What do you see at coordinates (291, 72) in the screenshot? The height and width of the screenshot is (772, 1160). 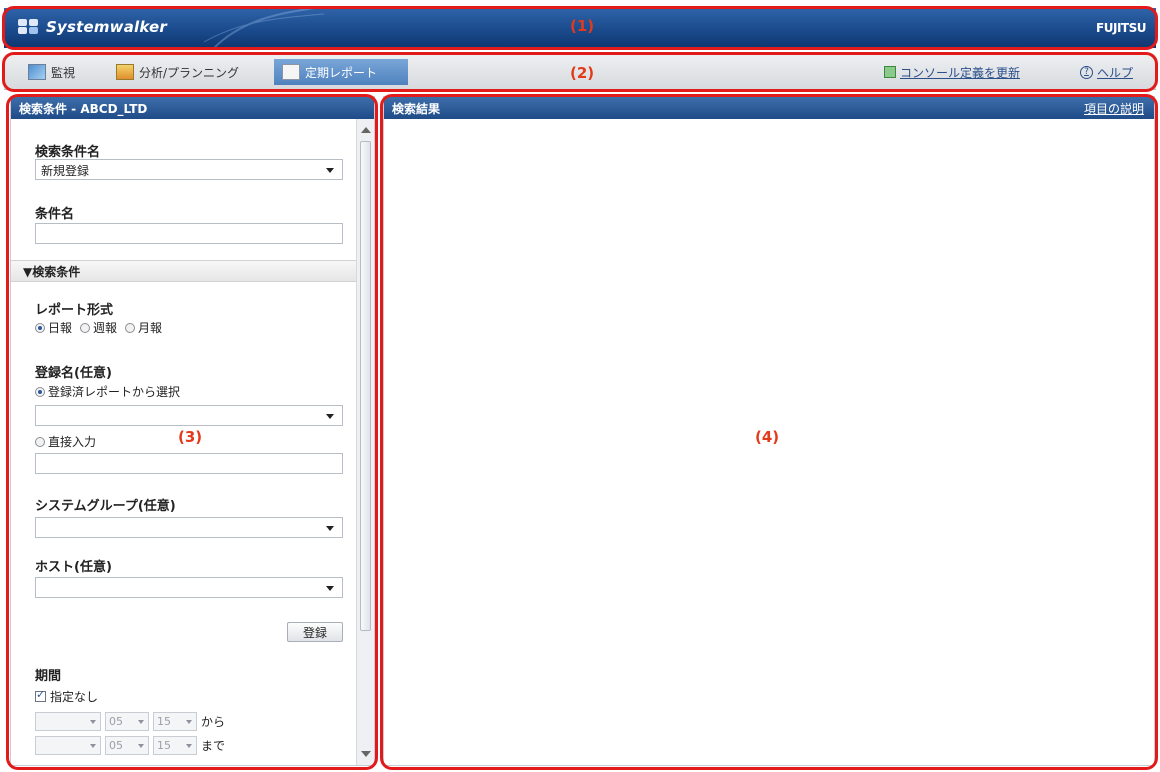 I see `report-icon` at bounding box center [291, 72].